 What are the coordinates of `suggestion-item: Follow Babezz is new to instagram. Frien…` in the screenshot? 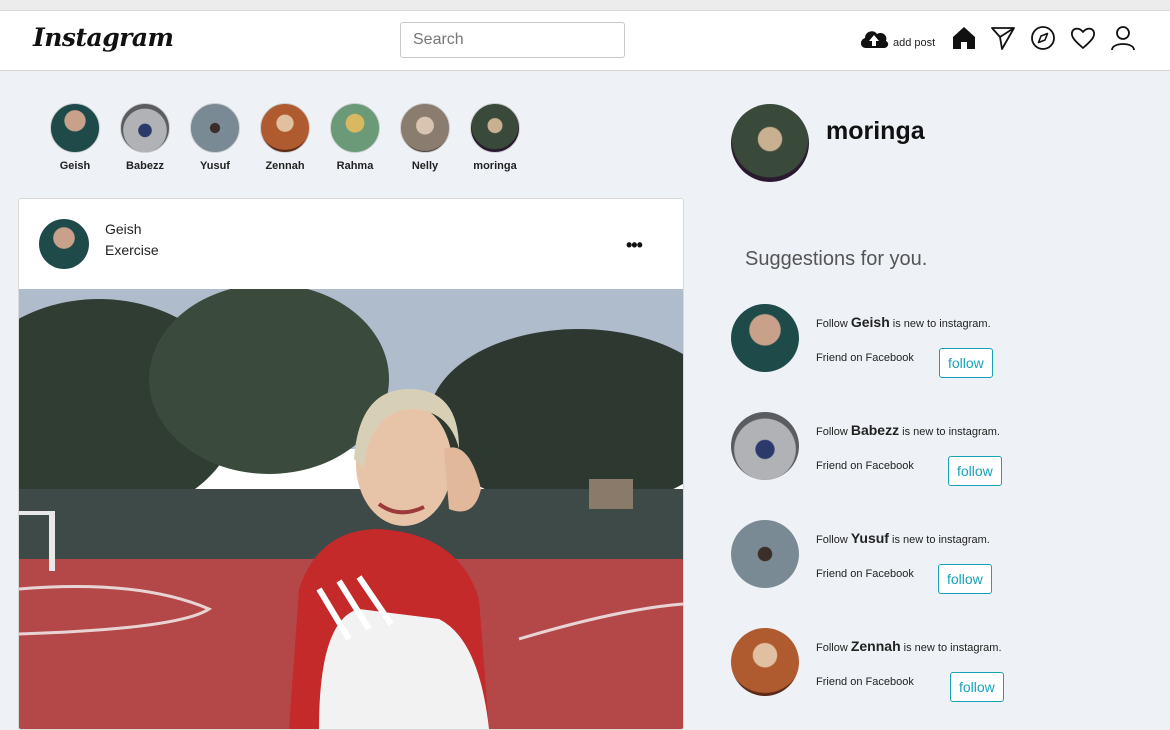 It's located at (941, 449).